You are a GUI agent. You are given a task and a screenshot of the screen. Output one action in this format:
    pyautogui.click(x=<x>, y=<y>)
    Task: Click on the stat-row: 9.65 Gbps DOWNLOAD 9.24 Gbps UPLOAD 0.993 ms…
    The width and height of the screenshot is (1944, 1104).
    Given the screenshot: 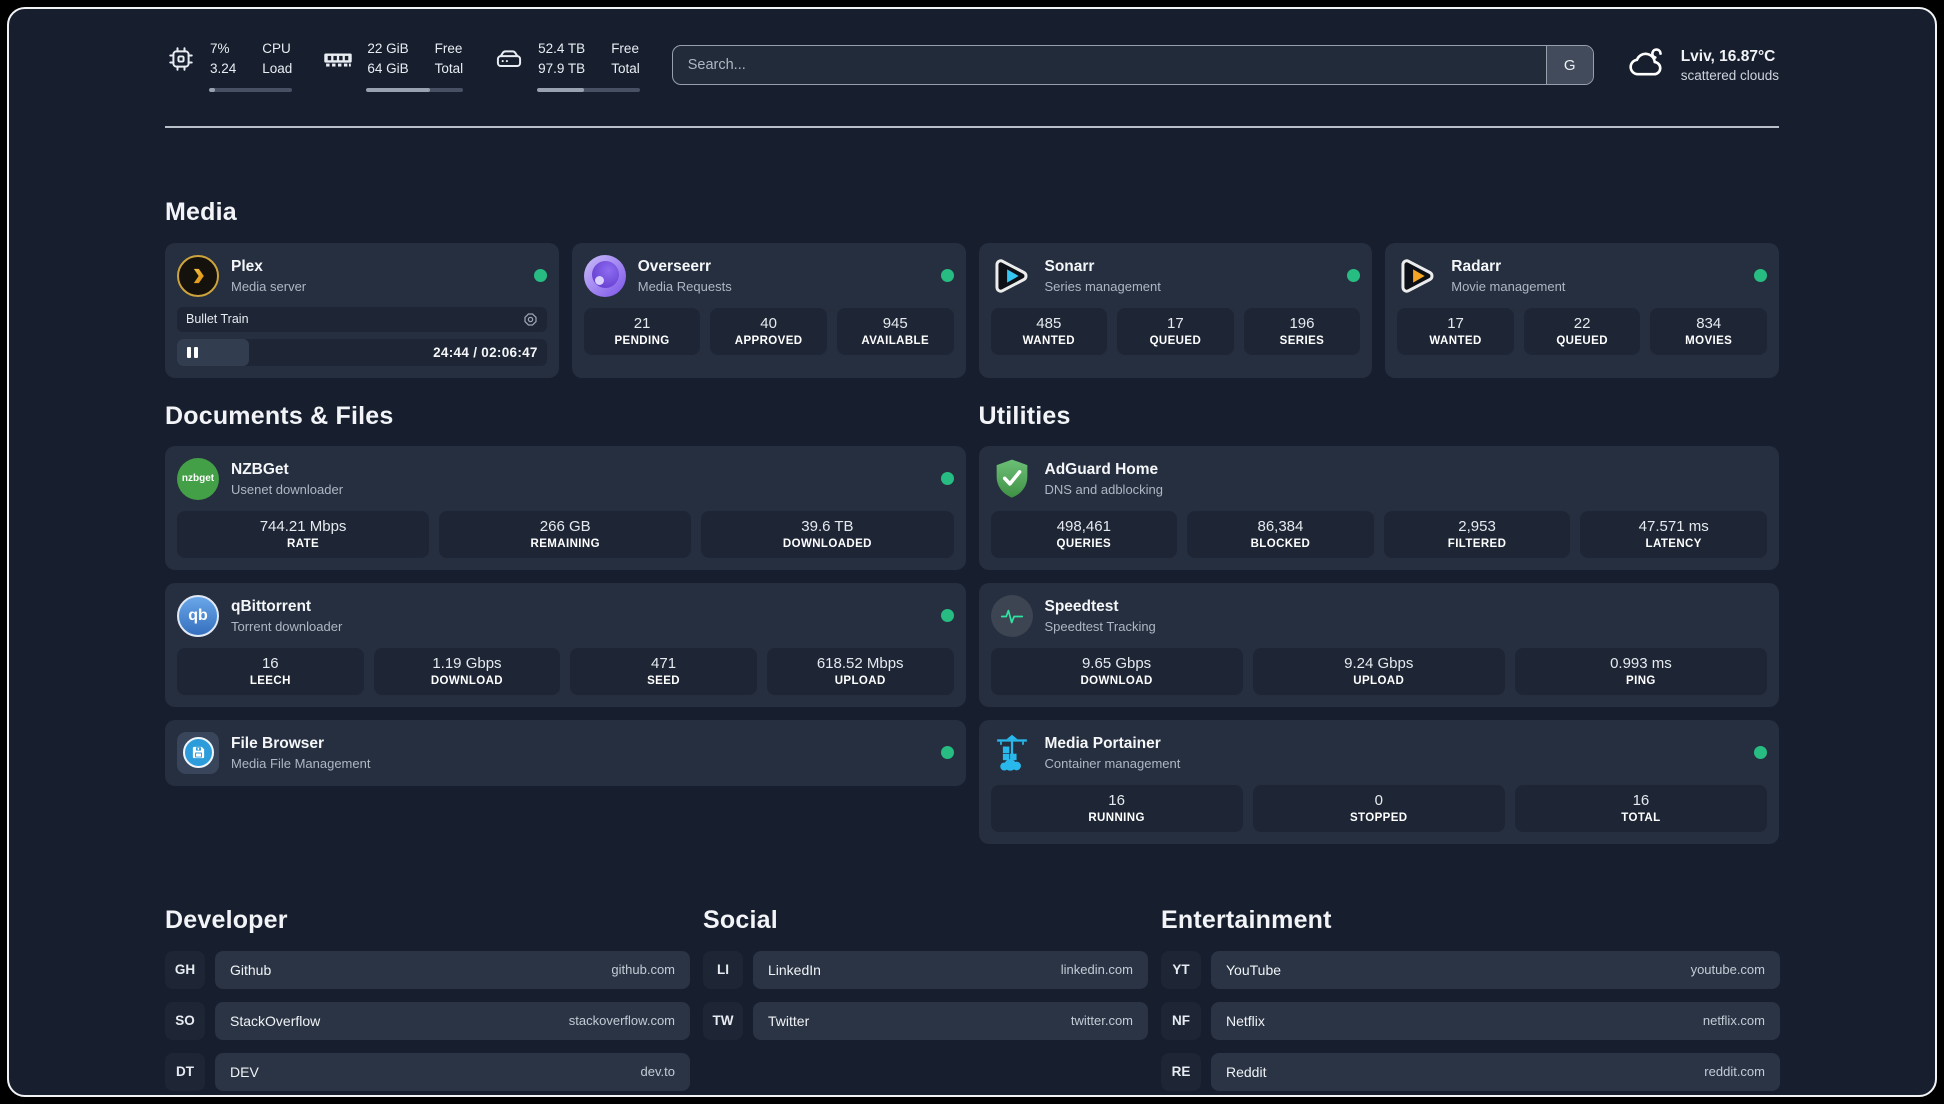 What is the action you would take?
    pyautogui.click(x=1378, y=671)
    